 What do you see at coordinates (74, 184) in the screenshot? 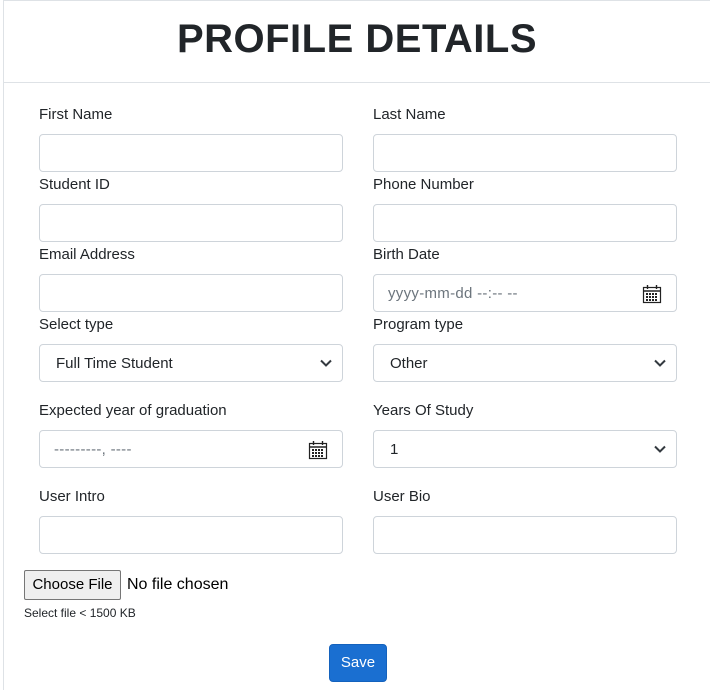
I see `student-id-label: Student ID` at bounding box center [74, 184].